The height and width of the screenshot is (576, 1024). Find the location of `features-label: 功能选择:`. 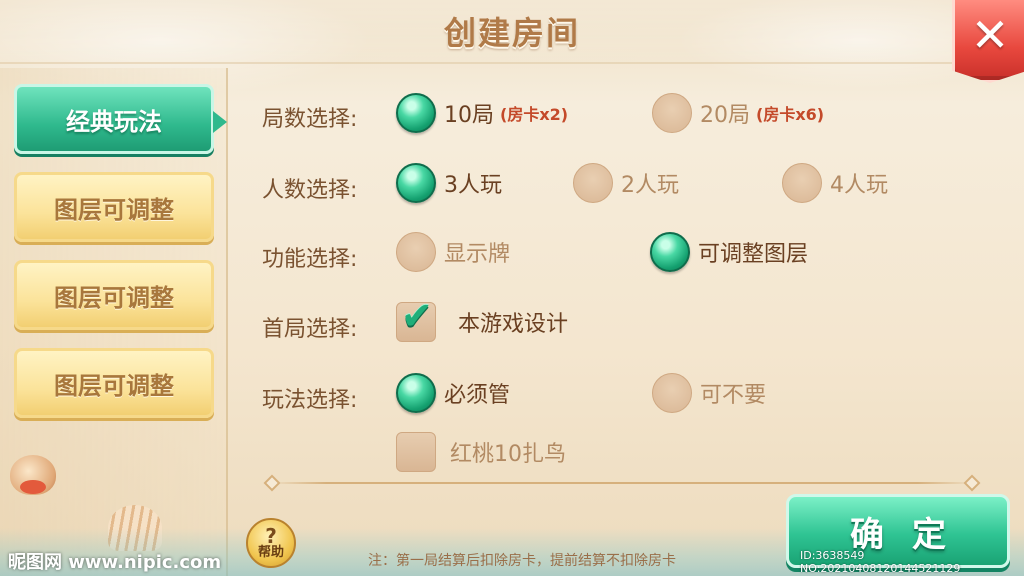

features-label: 功能选择: is located at coordinates (310, 259).